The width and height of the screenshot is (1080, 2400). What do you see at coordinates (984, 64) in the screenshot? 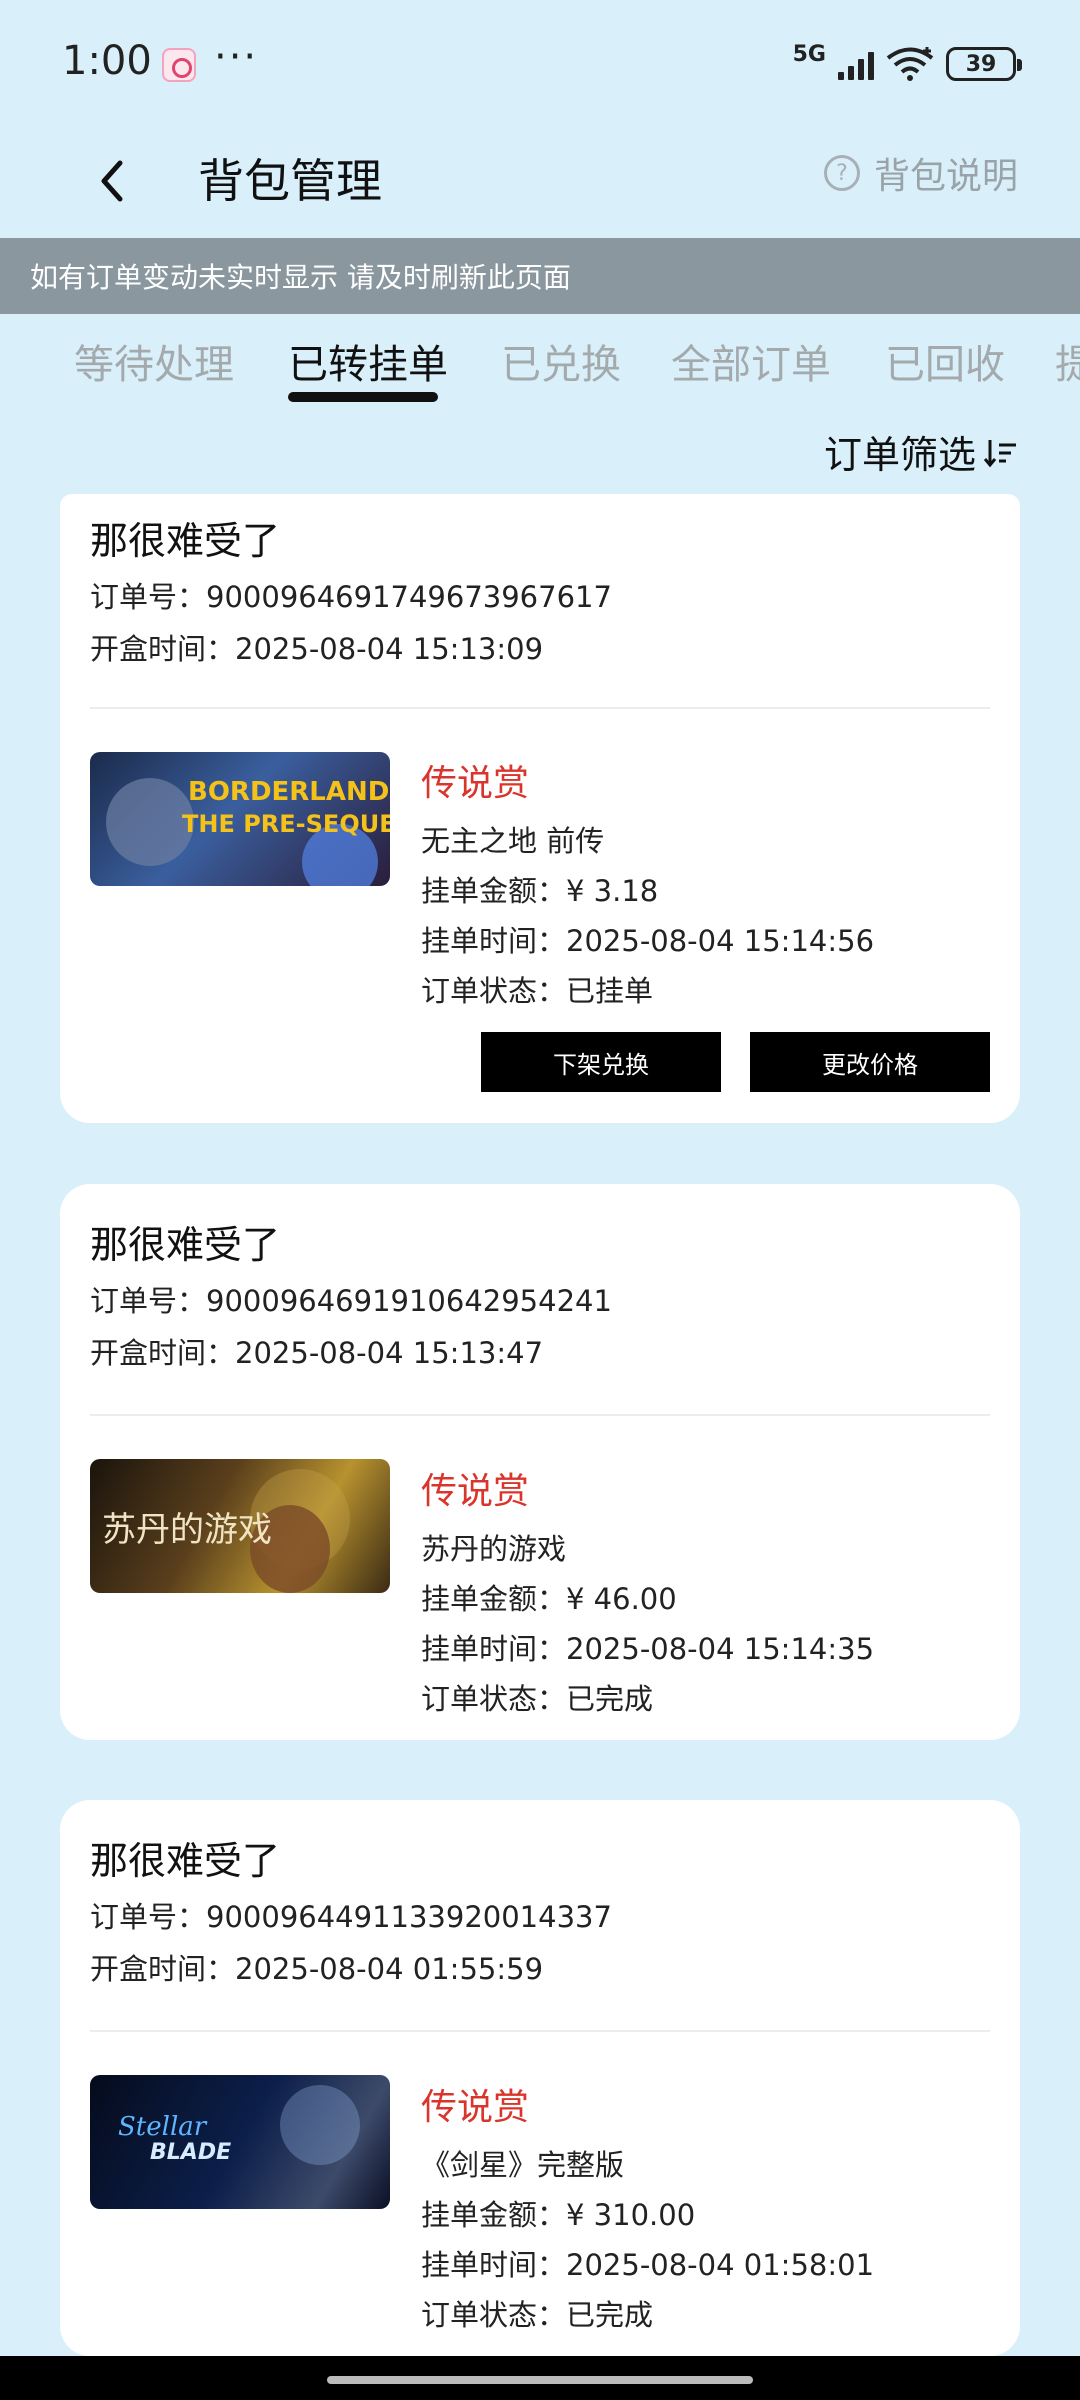
I see `battery-icon: 39` at bounding box center [984, 64].